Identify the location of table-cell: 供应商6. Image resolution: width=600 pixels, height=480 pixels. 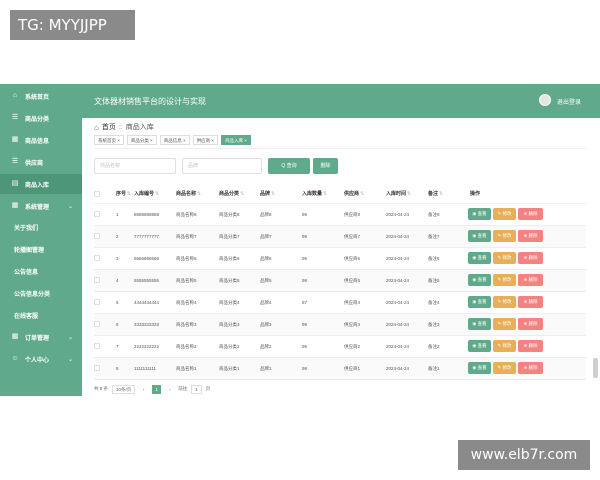
(352, 258).